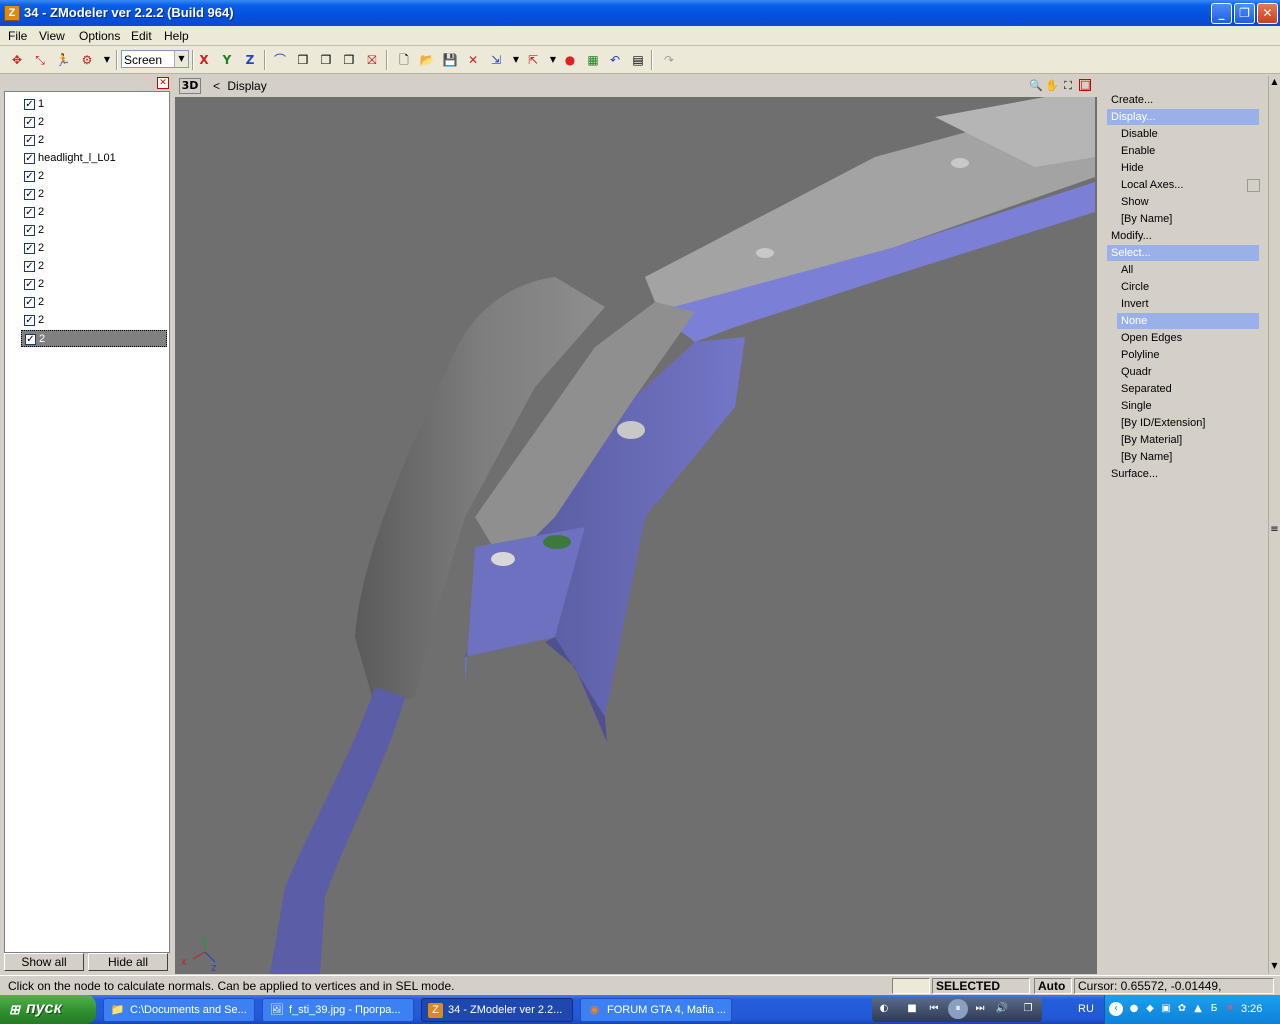  I want to click on chevron-down-icon: ▼, so click(181, 59).